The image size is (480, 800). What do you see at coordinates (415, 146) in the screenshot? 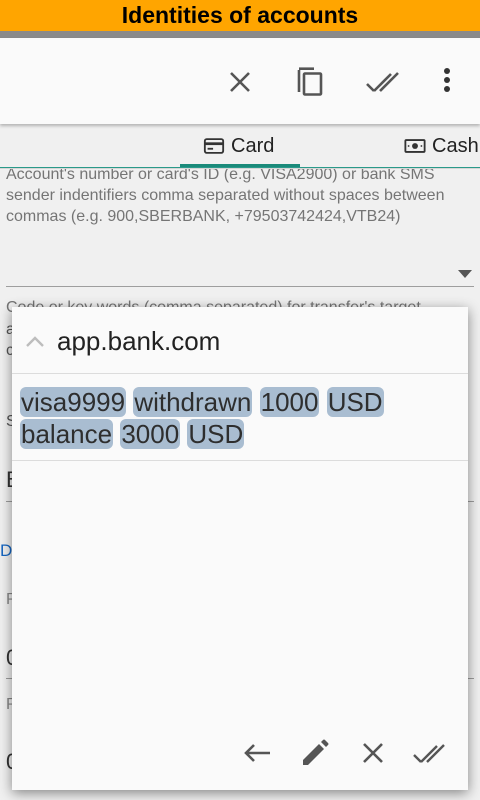
I see `cash-icon` at bounding box center [415, 146].